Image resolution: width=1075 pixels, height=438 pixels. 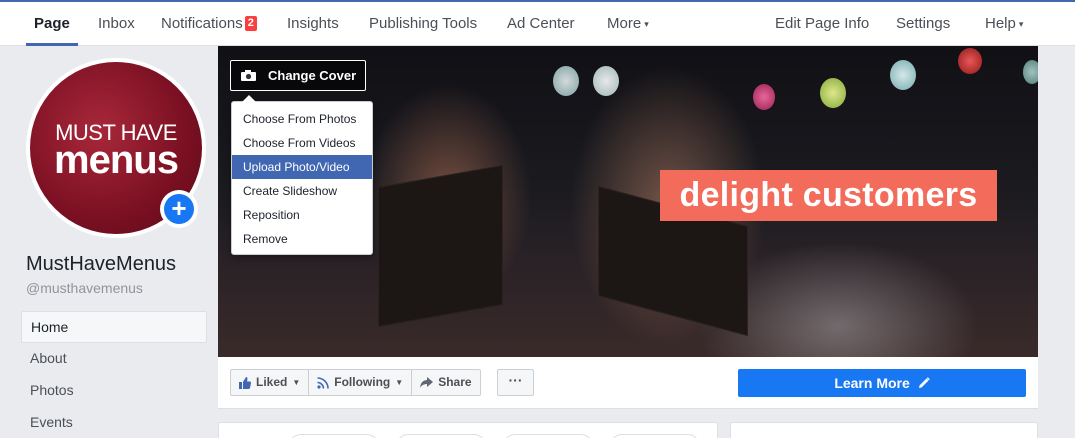 I want to click on share-button: Share, so click(x=445, y=382).